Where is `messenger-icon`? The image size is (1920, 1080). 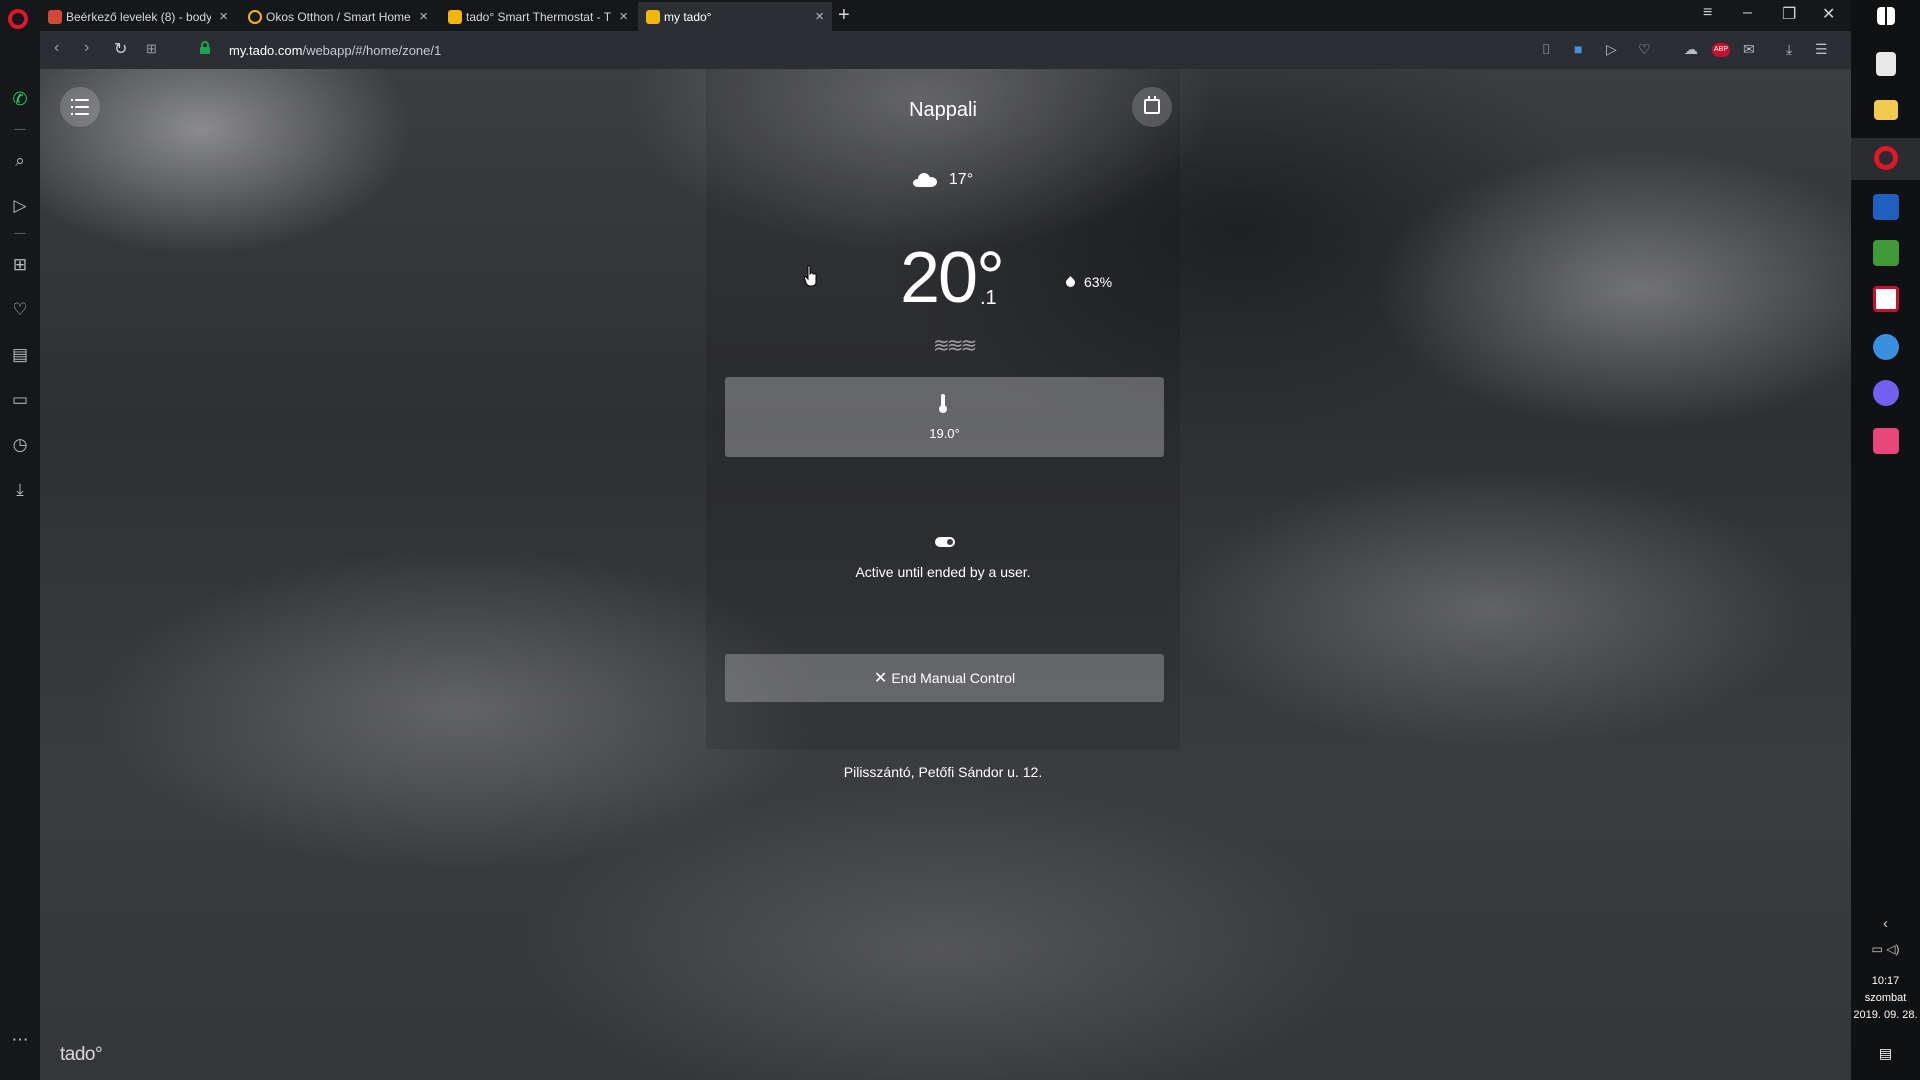 messenger-icon is located at coordinates (1886, 347).